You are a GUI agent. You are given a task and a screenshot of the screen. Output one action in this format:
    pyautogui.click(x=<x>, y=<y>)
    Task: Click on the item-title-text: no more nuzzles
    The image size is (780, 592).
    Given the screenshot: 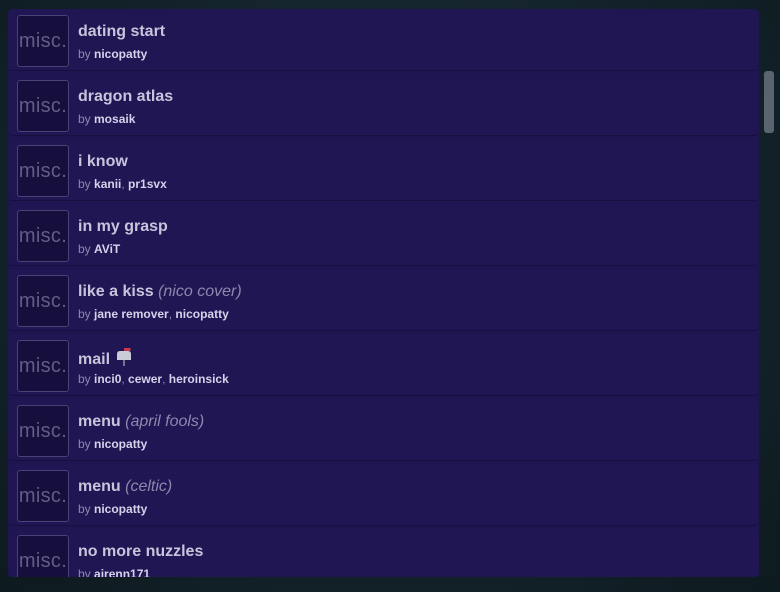 What is the action you would take?
    pyautogui.click(x=141, y=551)
    